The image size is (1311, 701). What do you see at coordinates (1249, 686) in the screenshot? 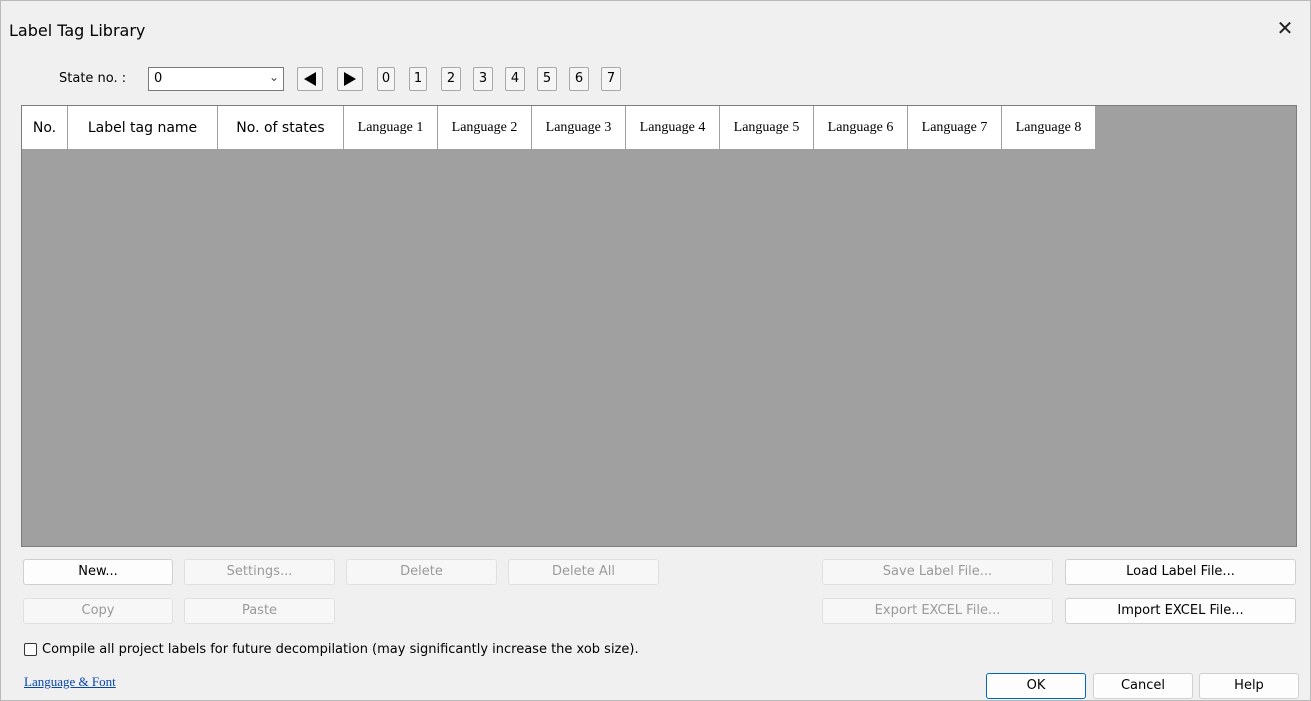
I see `help-button: Help` at bounding box center [1249, 686].